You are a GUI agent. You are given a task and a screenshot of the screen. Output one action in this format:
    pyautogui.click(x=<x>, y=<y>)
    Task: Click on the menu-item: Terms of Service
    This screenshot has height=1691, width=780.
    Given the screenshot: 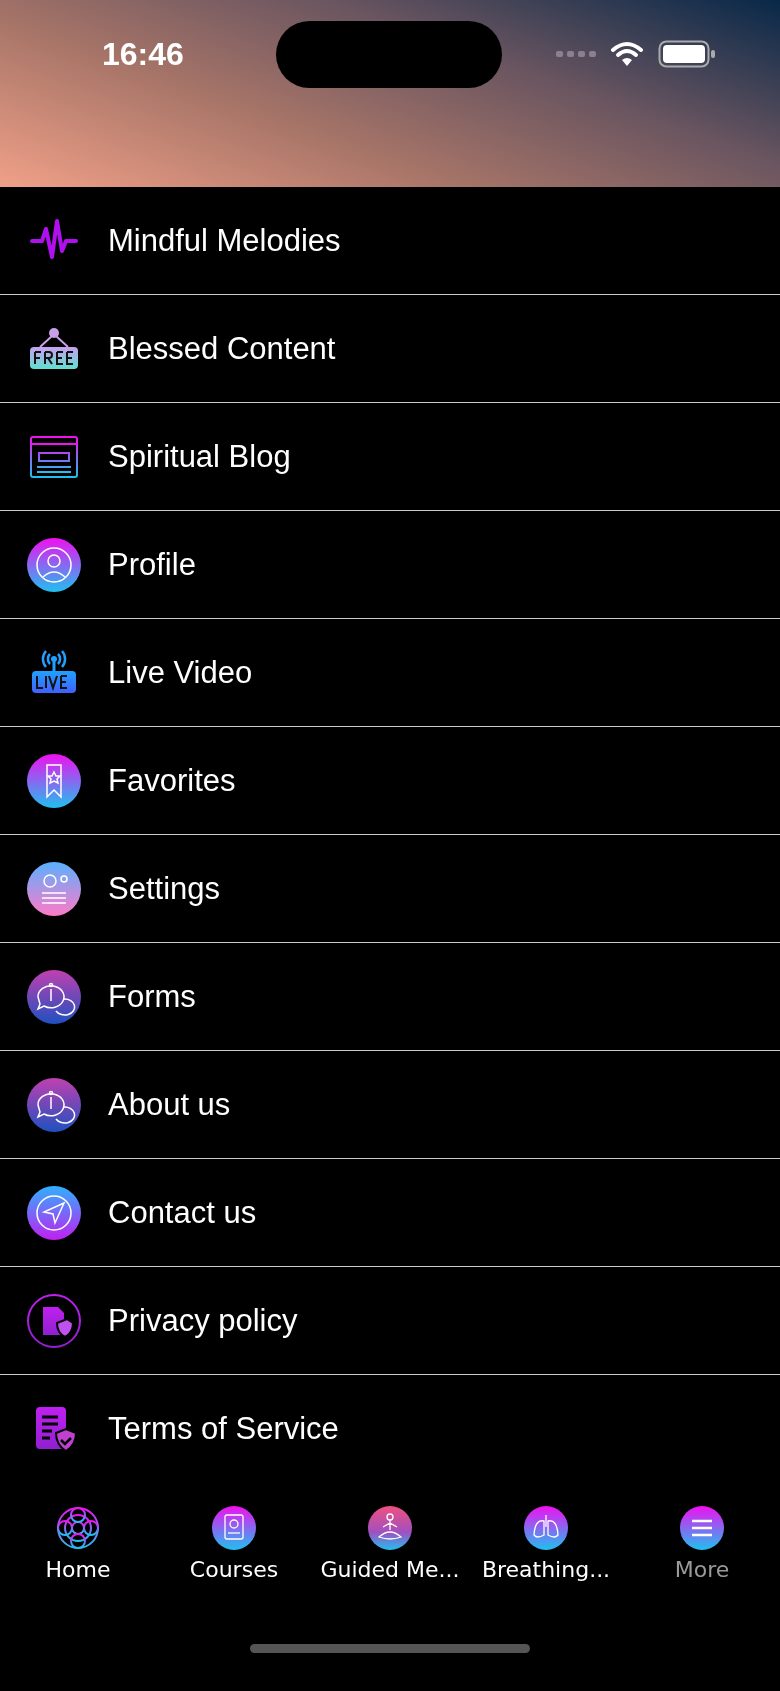 What is the action you would take?
    pyautogui.click(x=390, y=1429)
    